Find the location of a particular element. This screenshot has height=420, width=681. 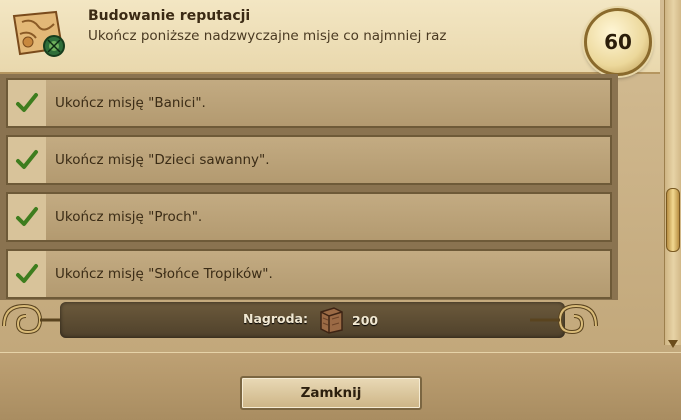

scroll-down-arrow-icon is located at coordinates (673, 344).